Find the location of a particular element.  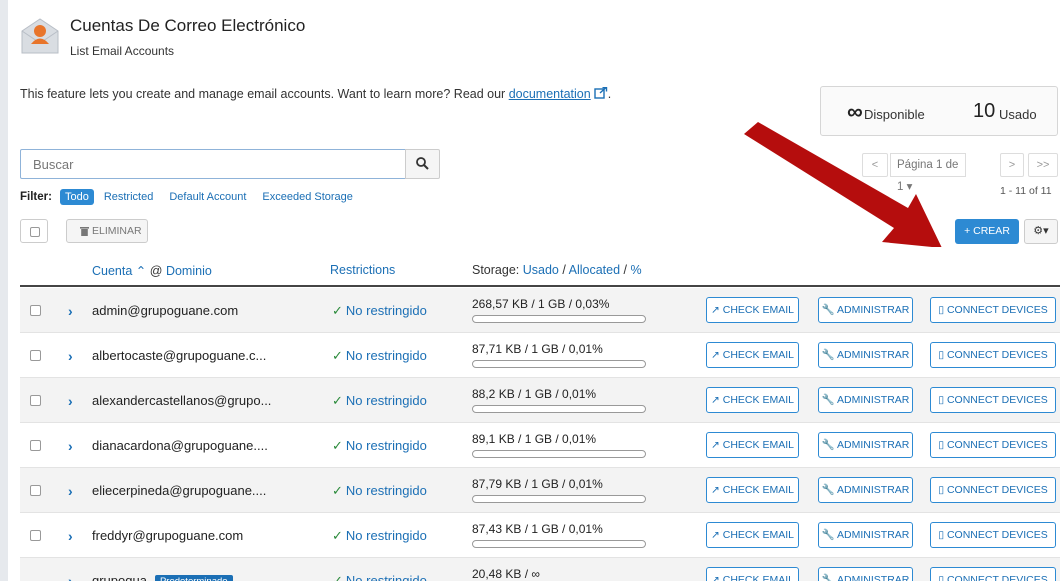

left-edge is located at coordinates (4, 290).